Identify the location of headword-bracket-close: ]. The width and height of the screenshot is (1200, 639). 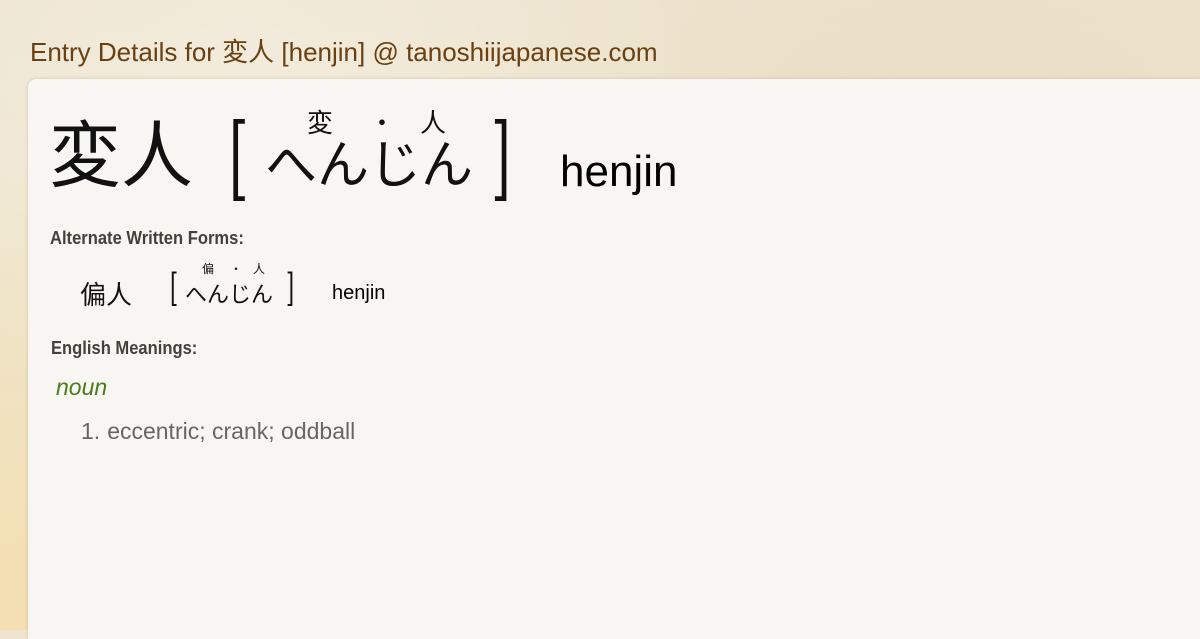
(501, 157).